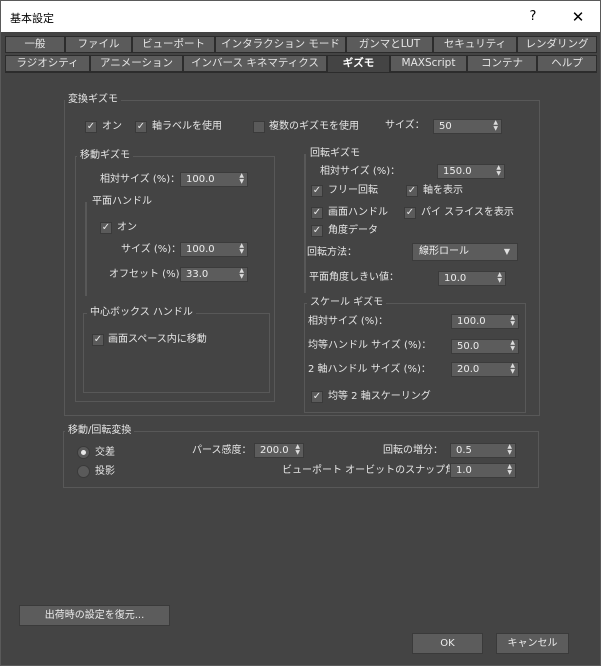 The height and width of the screenshot is (666, 601). What do you see at coordinates (389, 44) in the screenshot?
I see `tab-gamma-lut: ガンマとLUT` at bounding box center [389, 44].